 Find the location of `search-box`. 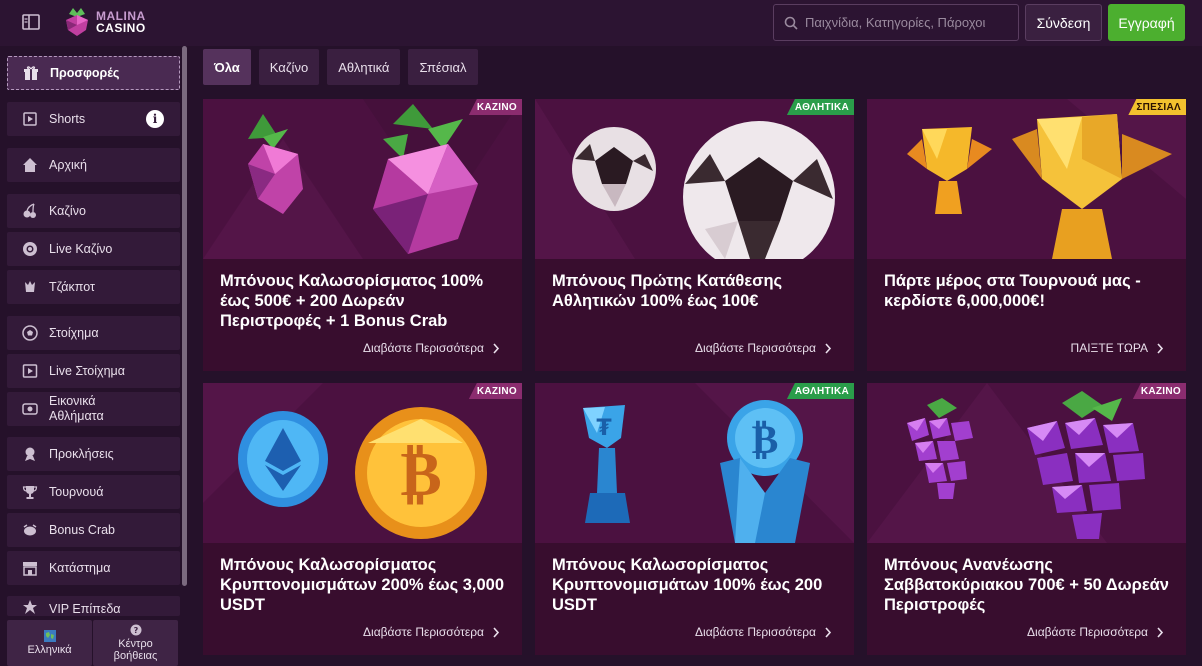

search-box is located at coordinates (896, 22).